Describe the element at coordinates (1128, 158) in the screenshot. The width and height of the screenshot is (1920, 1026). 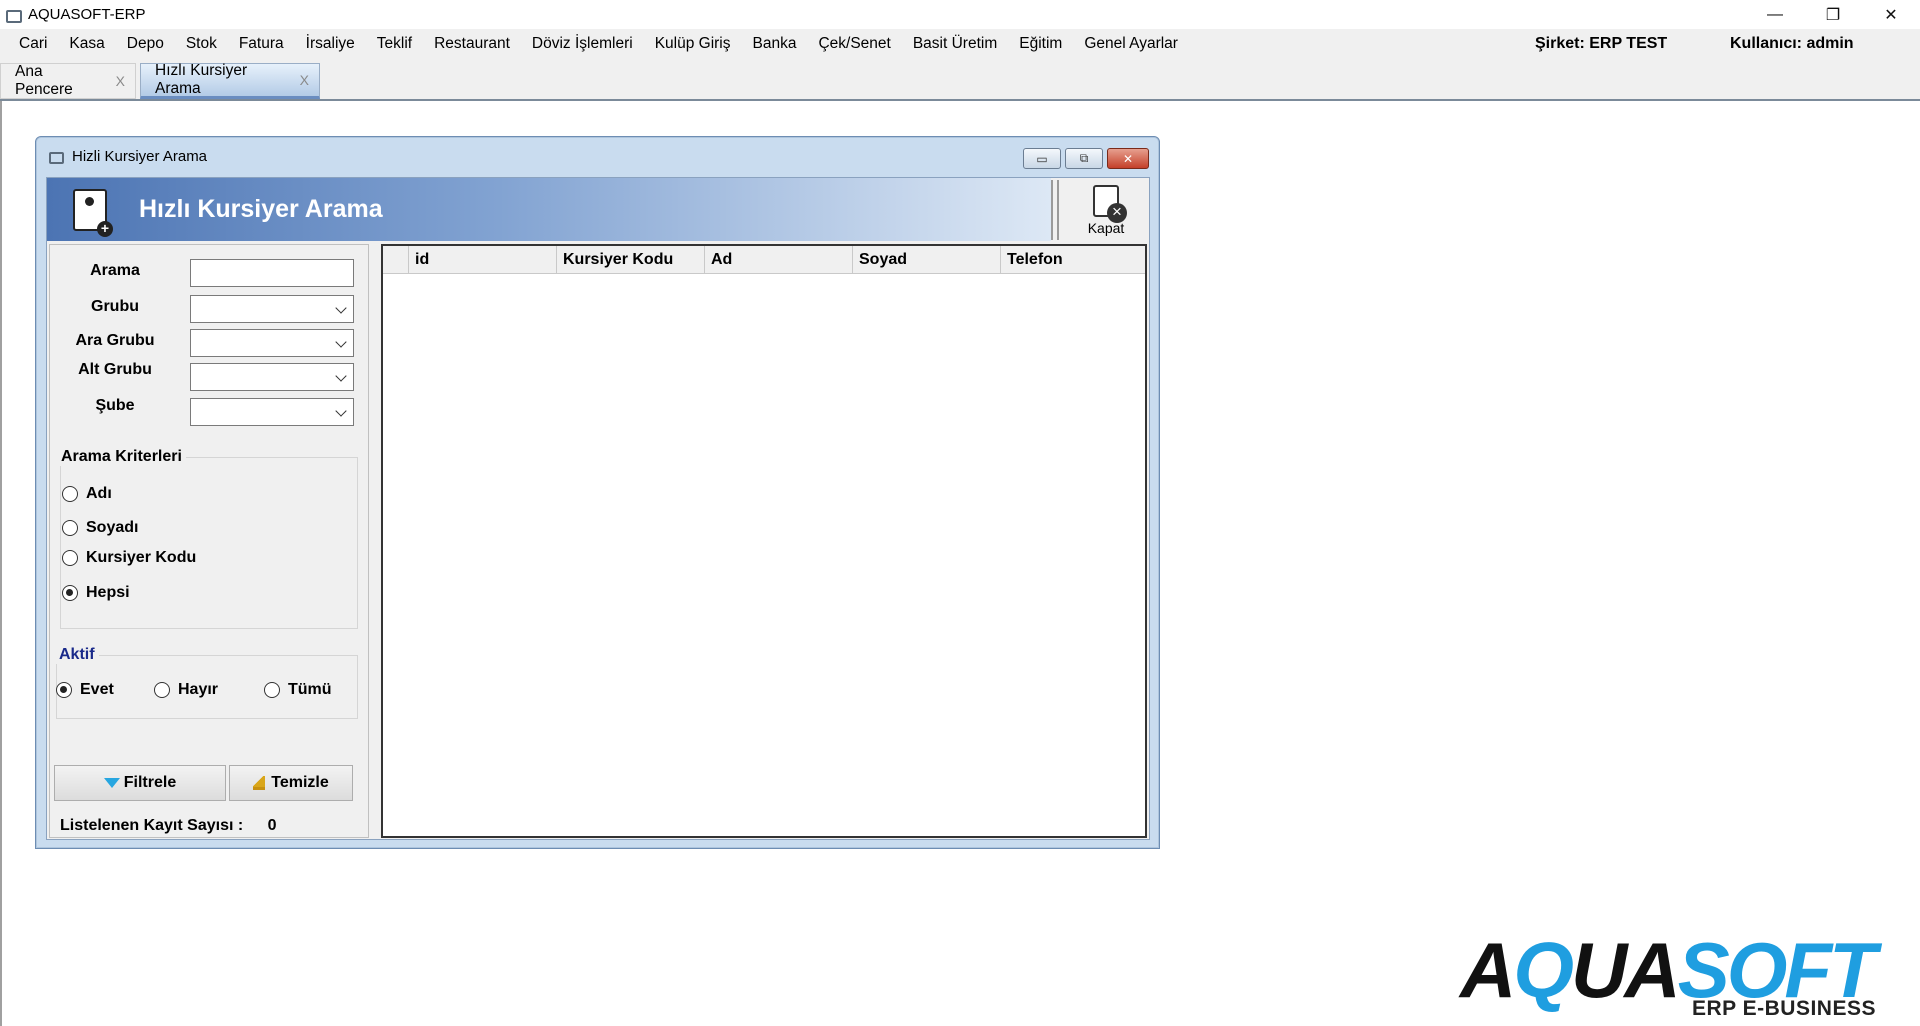
I see `subwindow-close-button: ✕` at that location.